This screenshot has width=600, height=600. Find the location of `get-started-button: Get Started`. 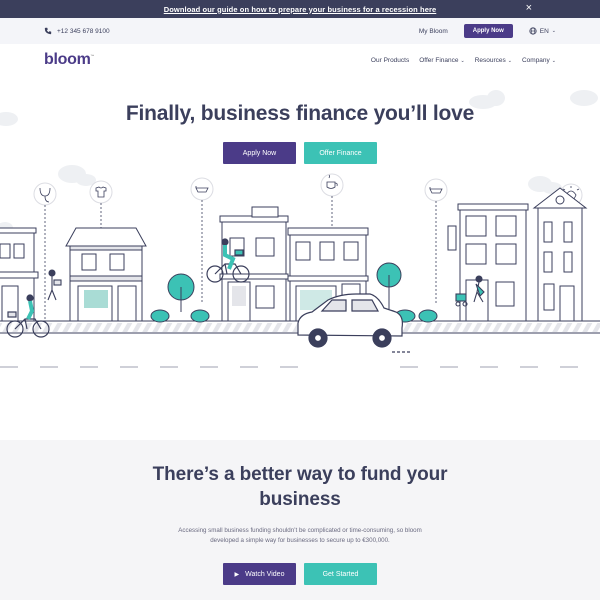

get-started-button: Get Started is located at coordinates (340, 574).